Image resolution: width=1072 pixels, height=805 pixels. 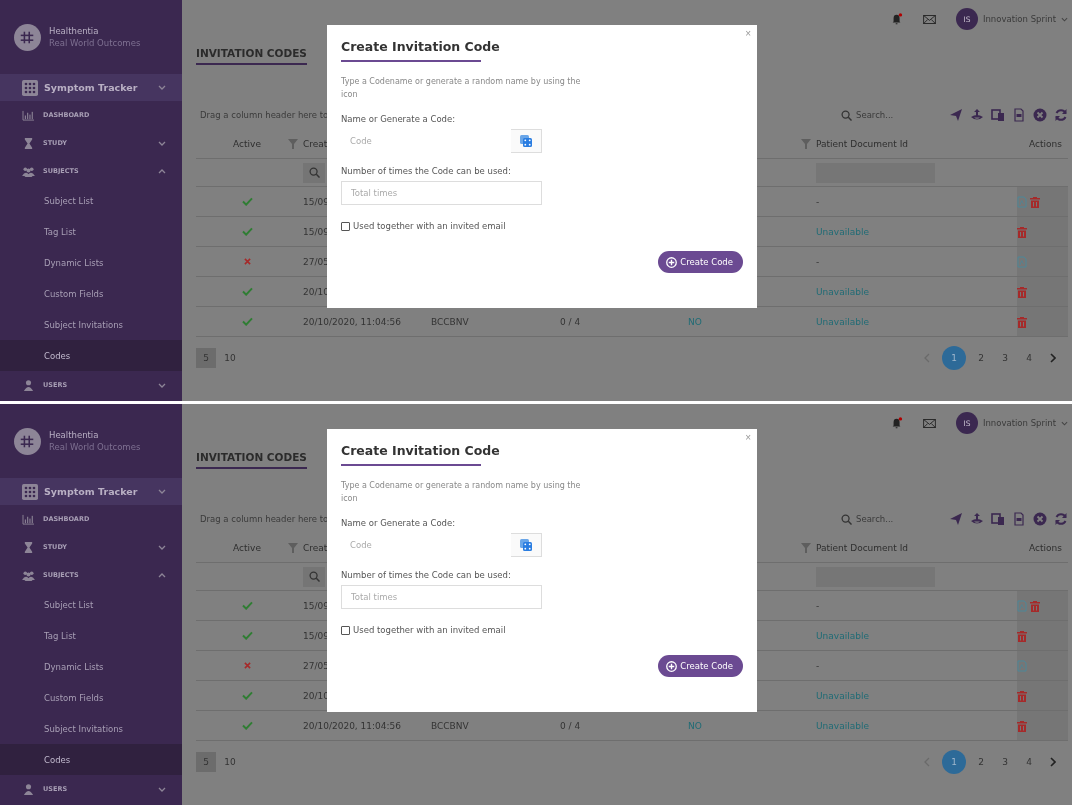 I want to click on plus-circle-icon, so click(x=672, y=666).